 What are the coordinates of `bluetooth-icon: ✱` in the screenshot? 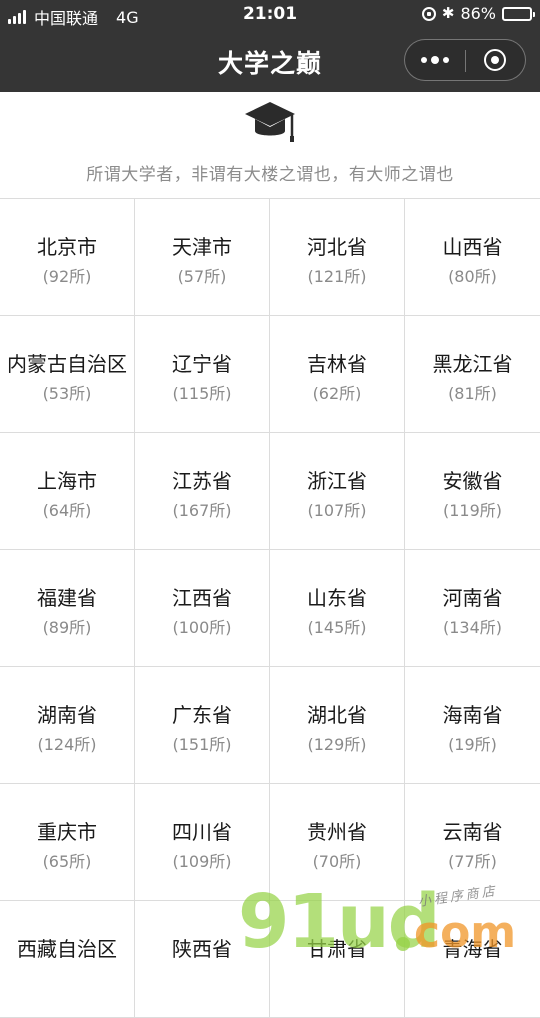 It's located at (448, 13).